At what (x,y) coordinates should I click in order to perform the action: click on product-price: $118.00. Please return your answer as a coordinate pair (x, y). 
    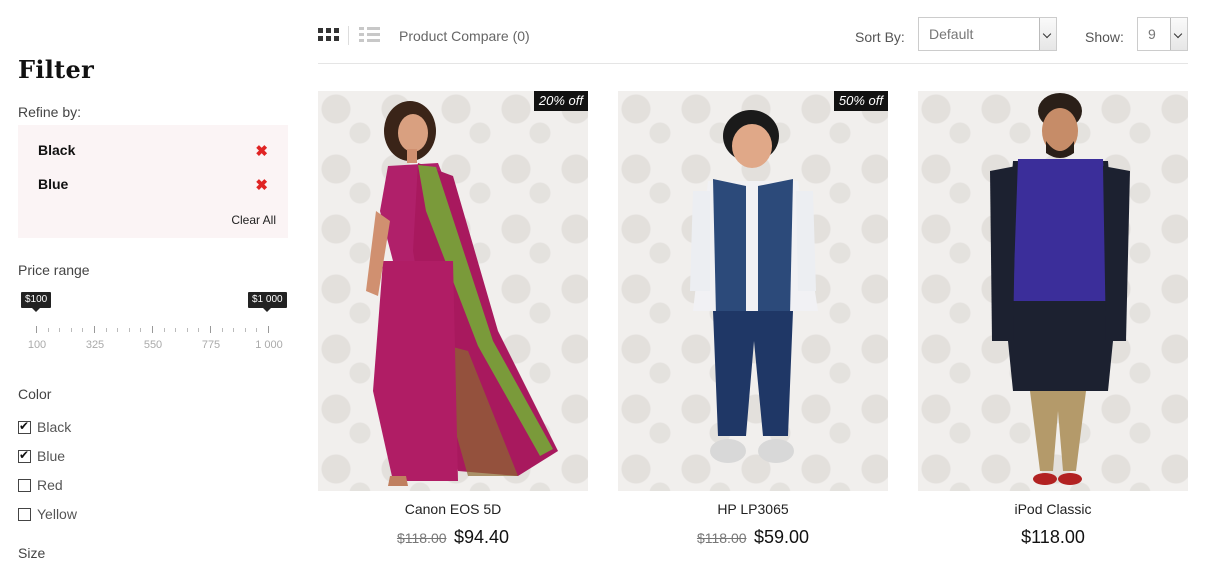
    Looking at the image, I should click on (1053, 538).